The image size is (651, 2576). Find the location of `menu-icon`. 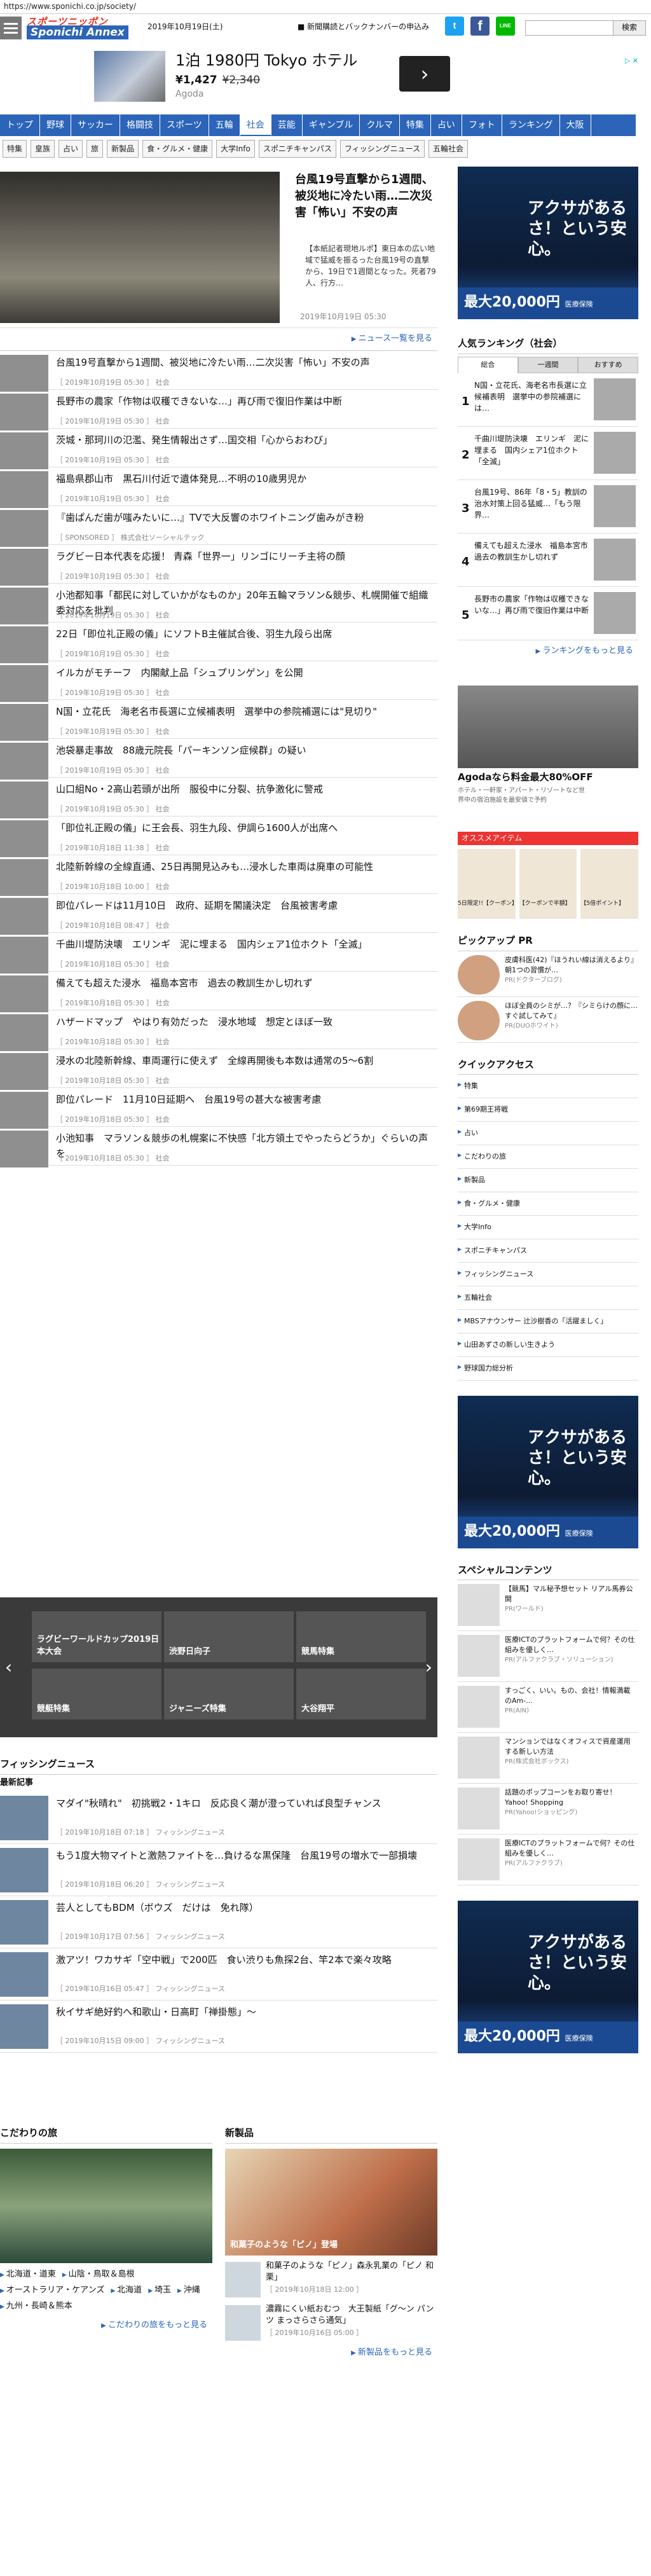

menu-icon is located at coordinates (11, 28).